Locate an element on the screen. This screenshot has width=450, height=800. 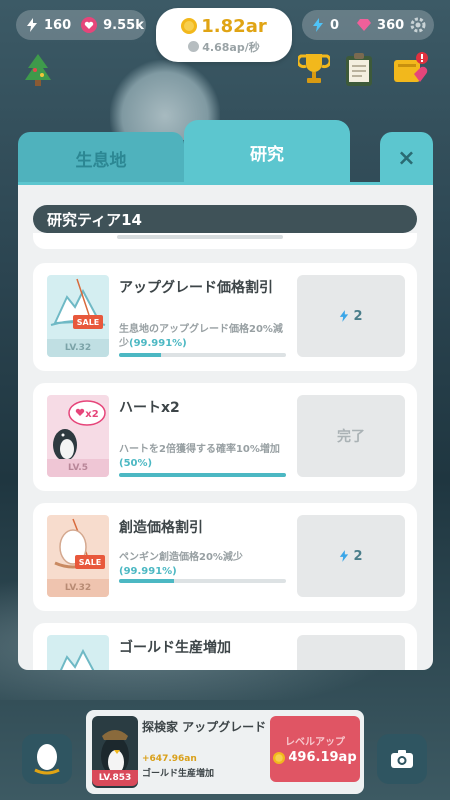
heart-x2-thumbnail: x2 LV.5 is located at coordinates (78, 436).